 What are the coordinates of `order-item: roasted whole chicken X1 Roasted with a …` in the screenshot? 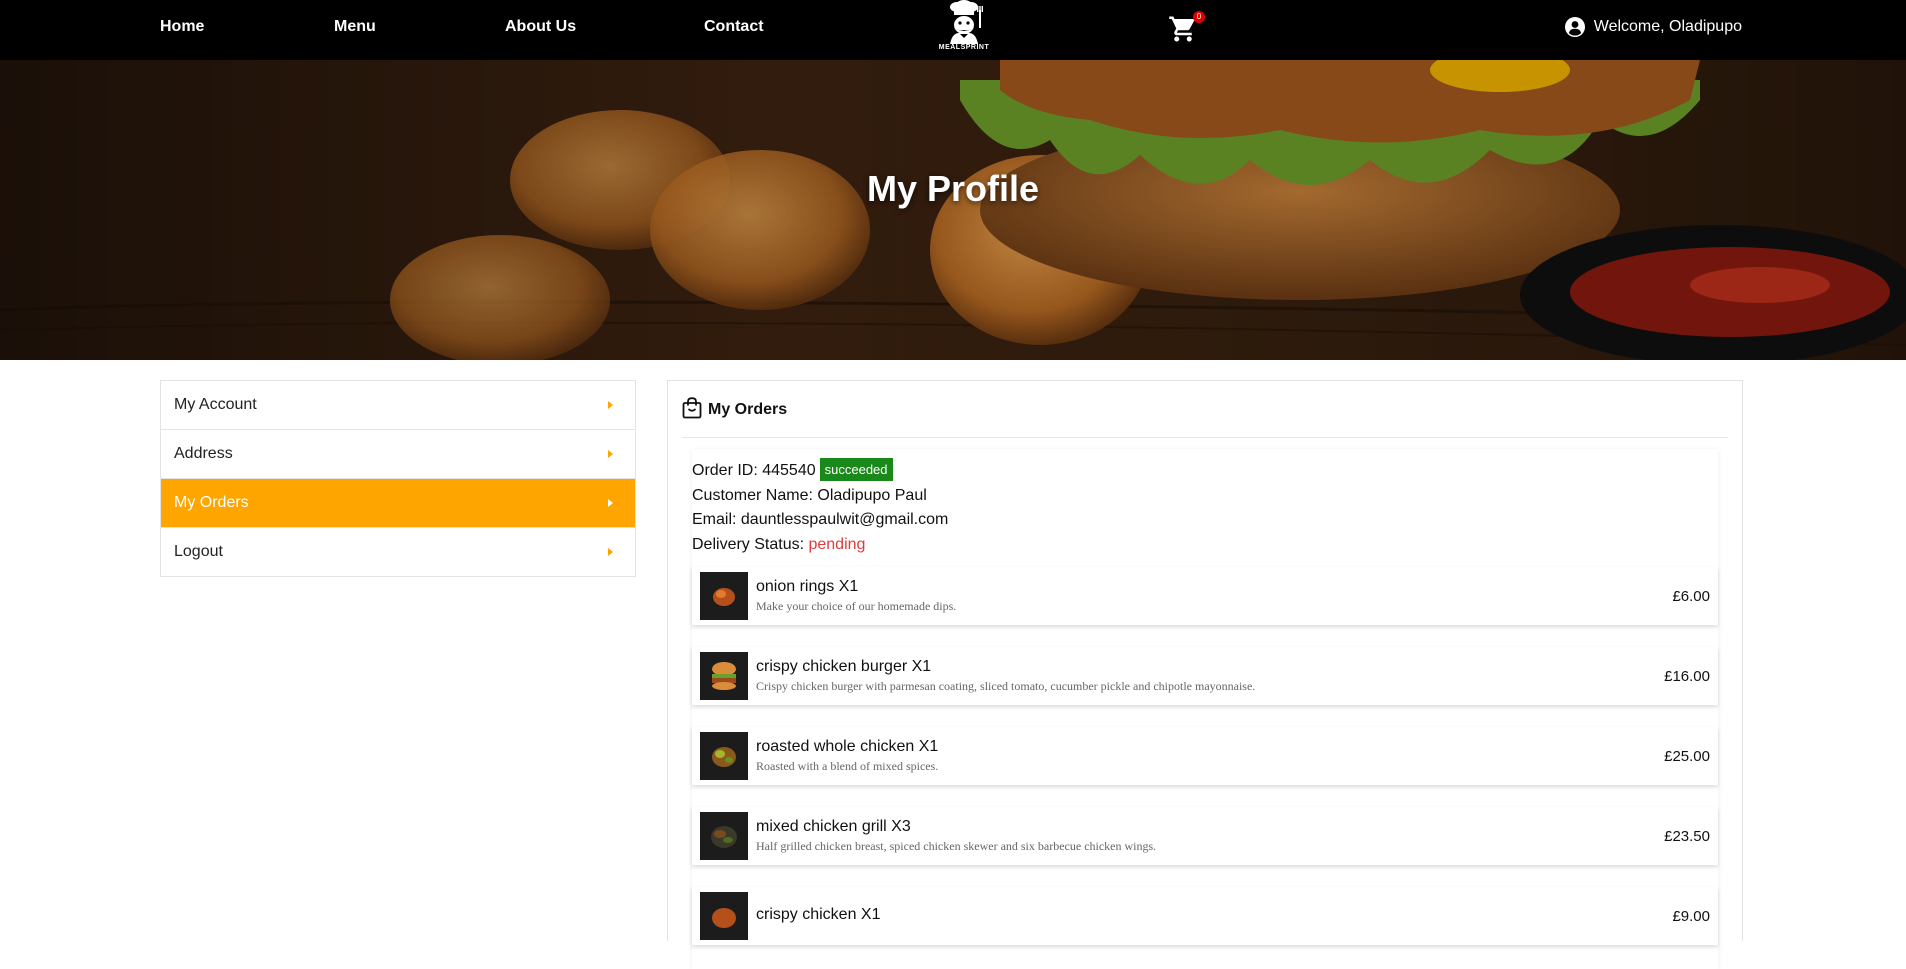 It's located at (1205, 756).